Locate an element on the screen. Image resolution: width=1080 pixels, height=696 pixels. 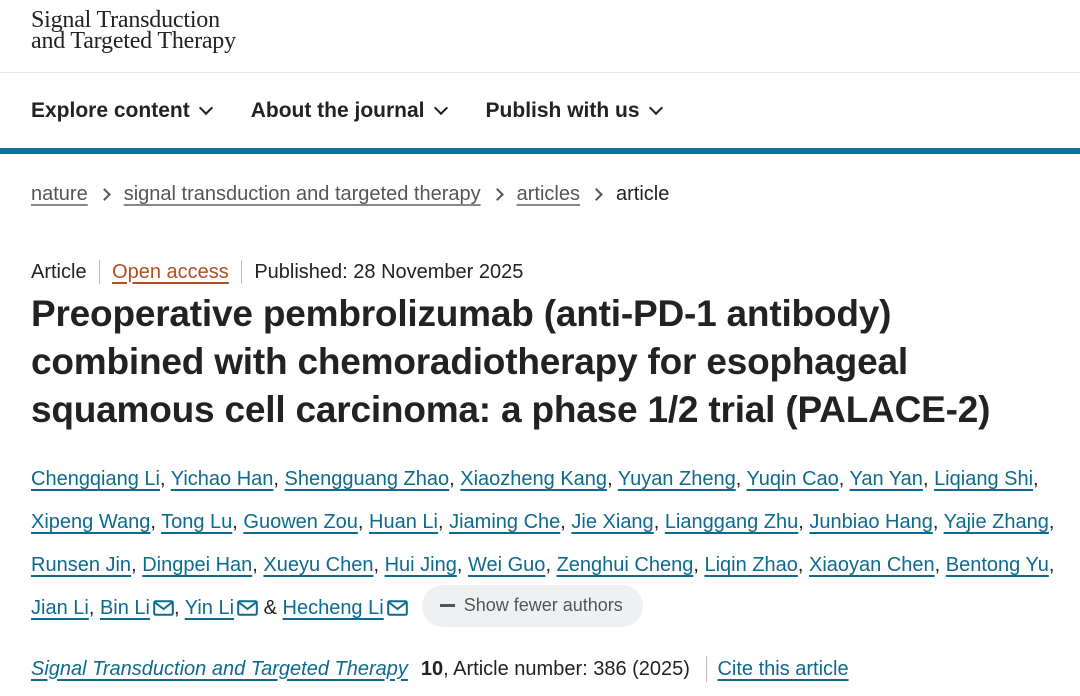
author-conjunction: & is located at coordinates (270, 608).